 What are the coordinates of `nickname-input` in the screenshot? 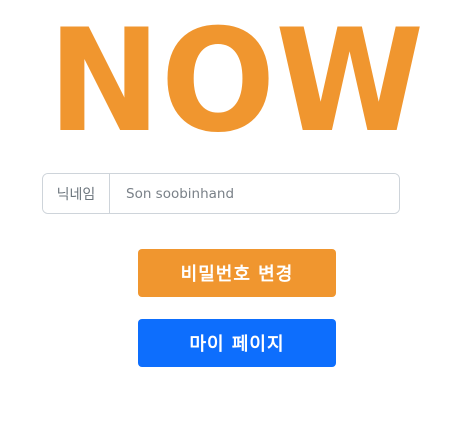 It's located at (254, 193).